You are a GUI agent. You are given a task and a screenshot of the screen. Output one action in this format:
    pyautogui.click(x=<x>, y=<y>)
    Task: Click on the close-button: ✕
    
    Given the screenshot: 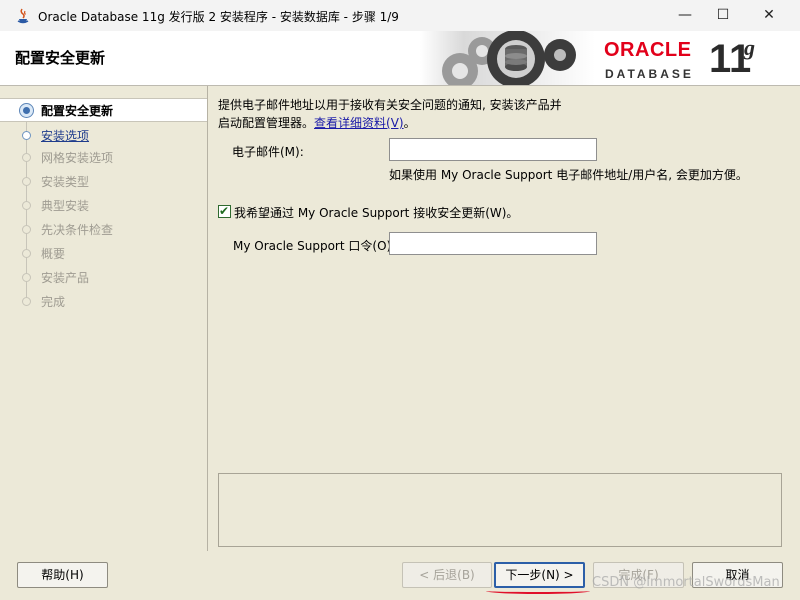 What is the action you would take?
    pyautogui.click(x=769, y=15)
    